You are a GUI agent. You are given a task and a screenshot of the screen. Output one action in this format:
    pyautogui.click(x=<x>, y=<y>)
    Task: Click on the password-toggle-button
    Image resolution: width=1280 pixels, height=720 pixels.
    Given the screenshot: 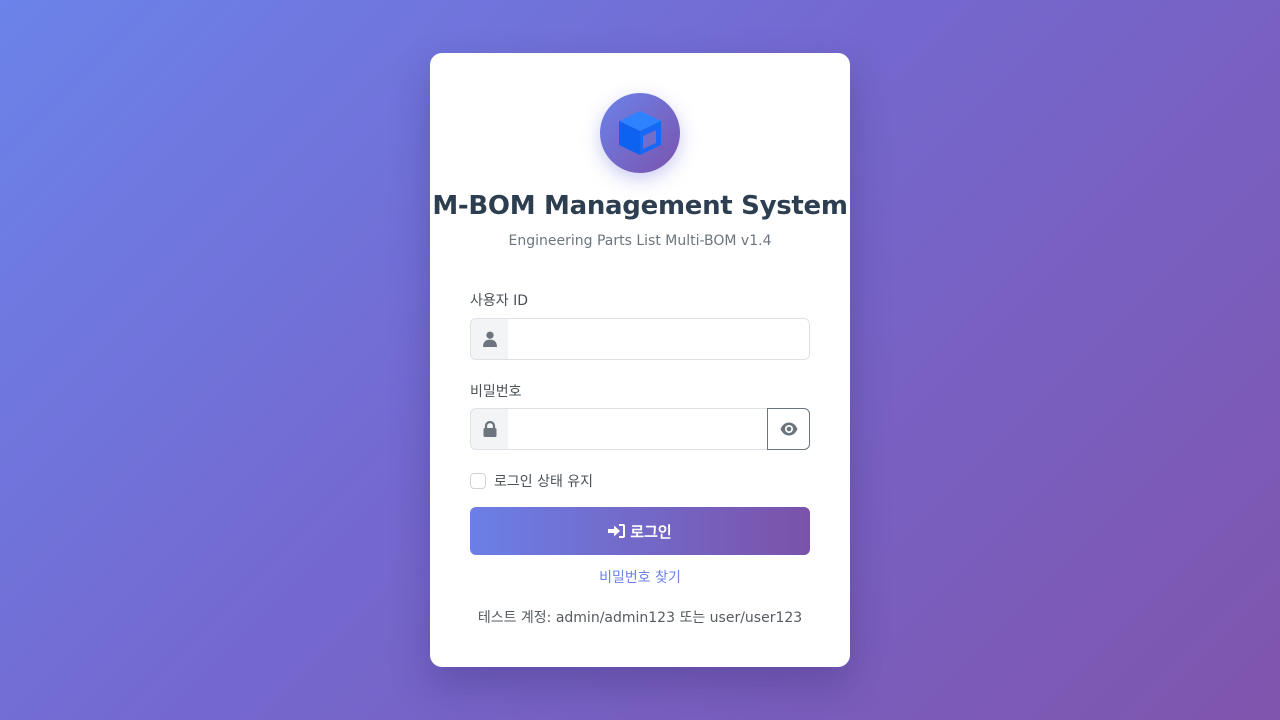 What is the action you would take?
    pyautogui.click(x=788, y=429)
    